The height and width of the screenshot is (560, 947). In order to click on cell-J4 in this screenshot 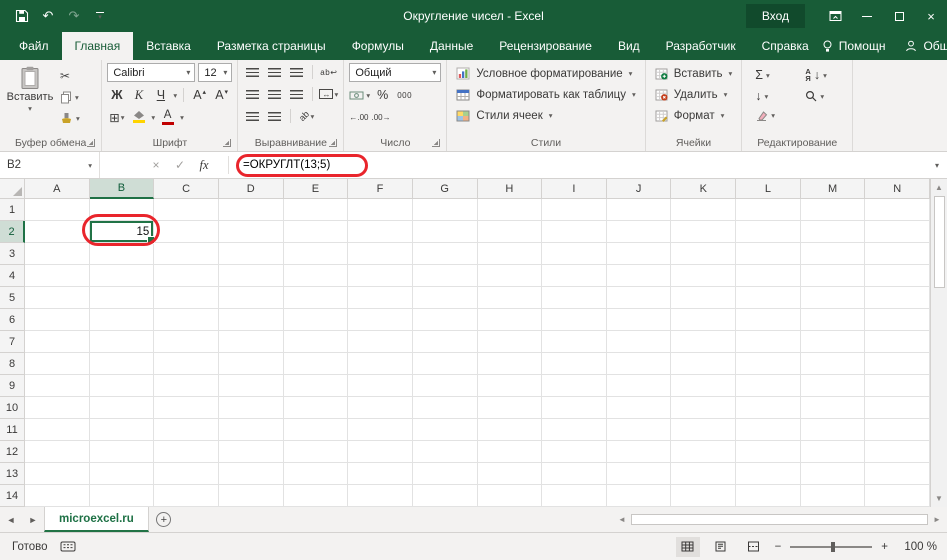, I will do `click(639, 276)`.